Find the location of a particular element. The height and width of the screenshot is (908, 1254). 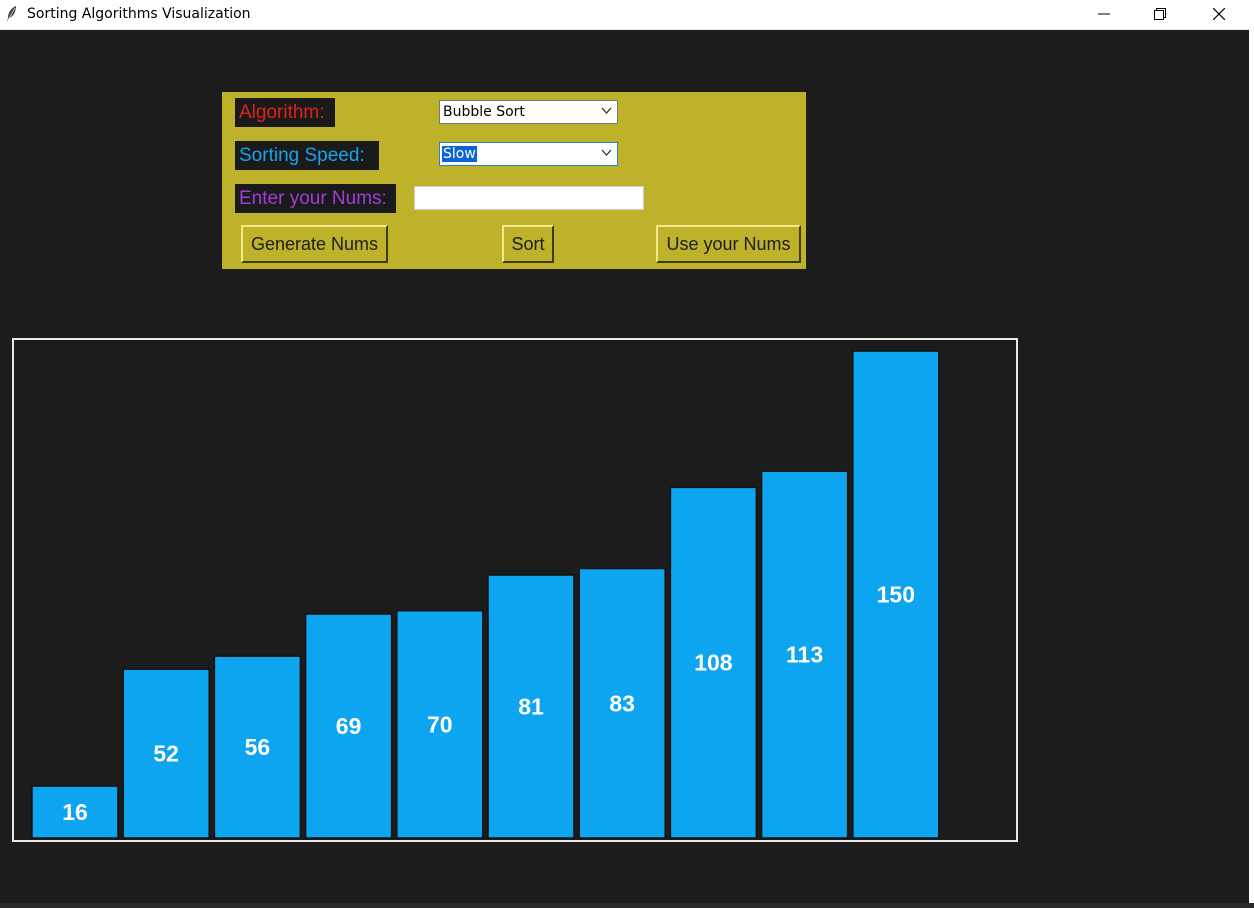

bar-value-label: 83 is located at coordinates (622, 703).